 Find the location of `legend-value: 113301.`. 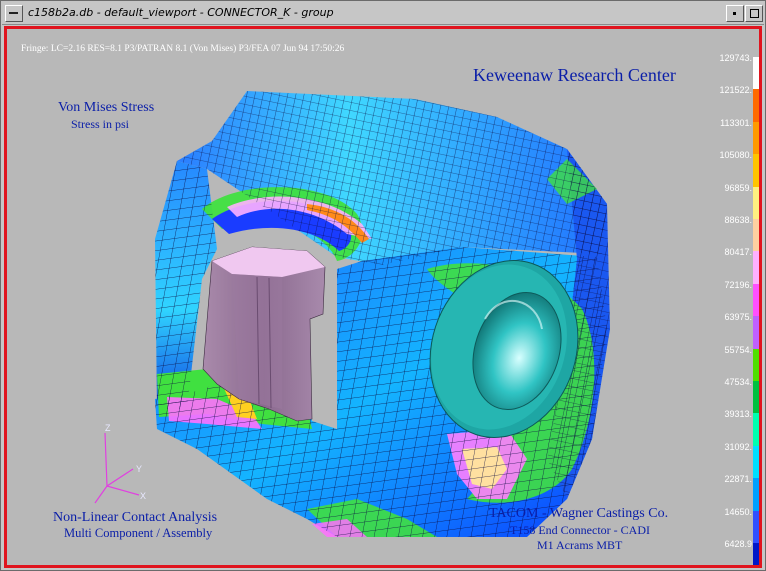

legend-value: 113301. is located at coordinates (736, 122).